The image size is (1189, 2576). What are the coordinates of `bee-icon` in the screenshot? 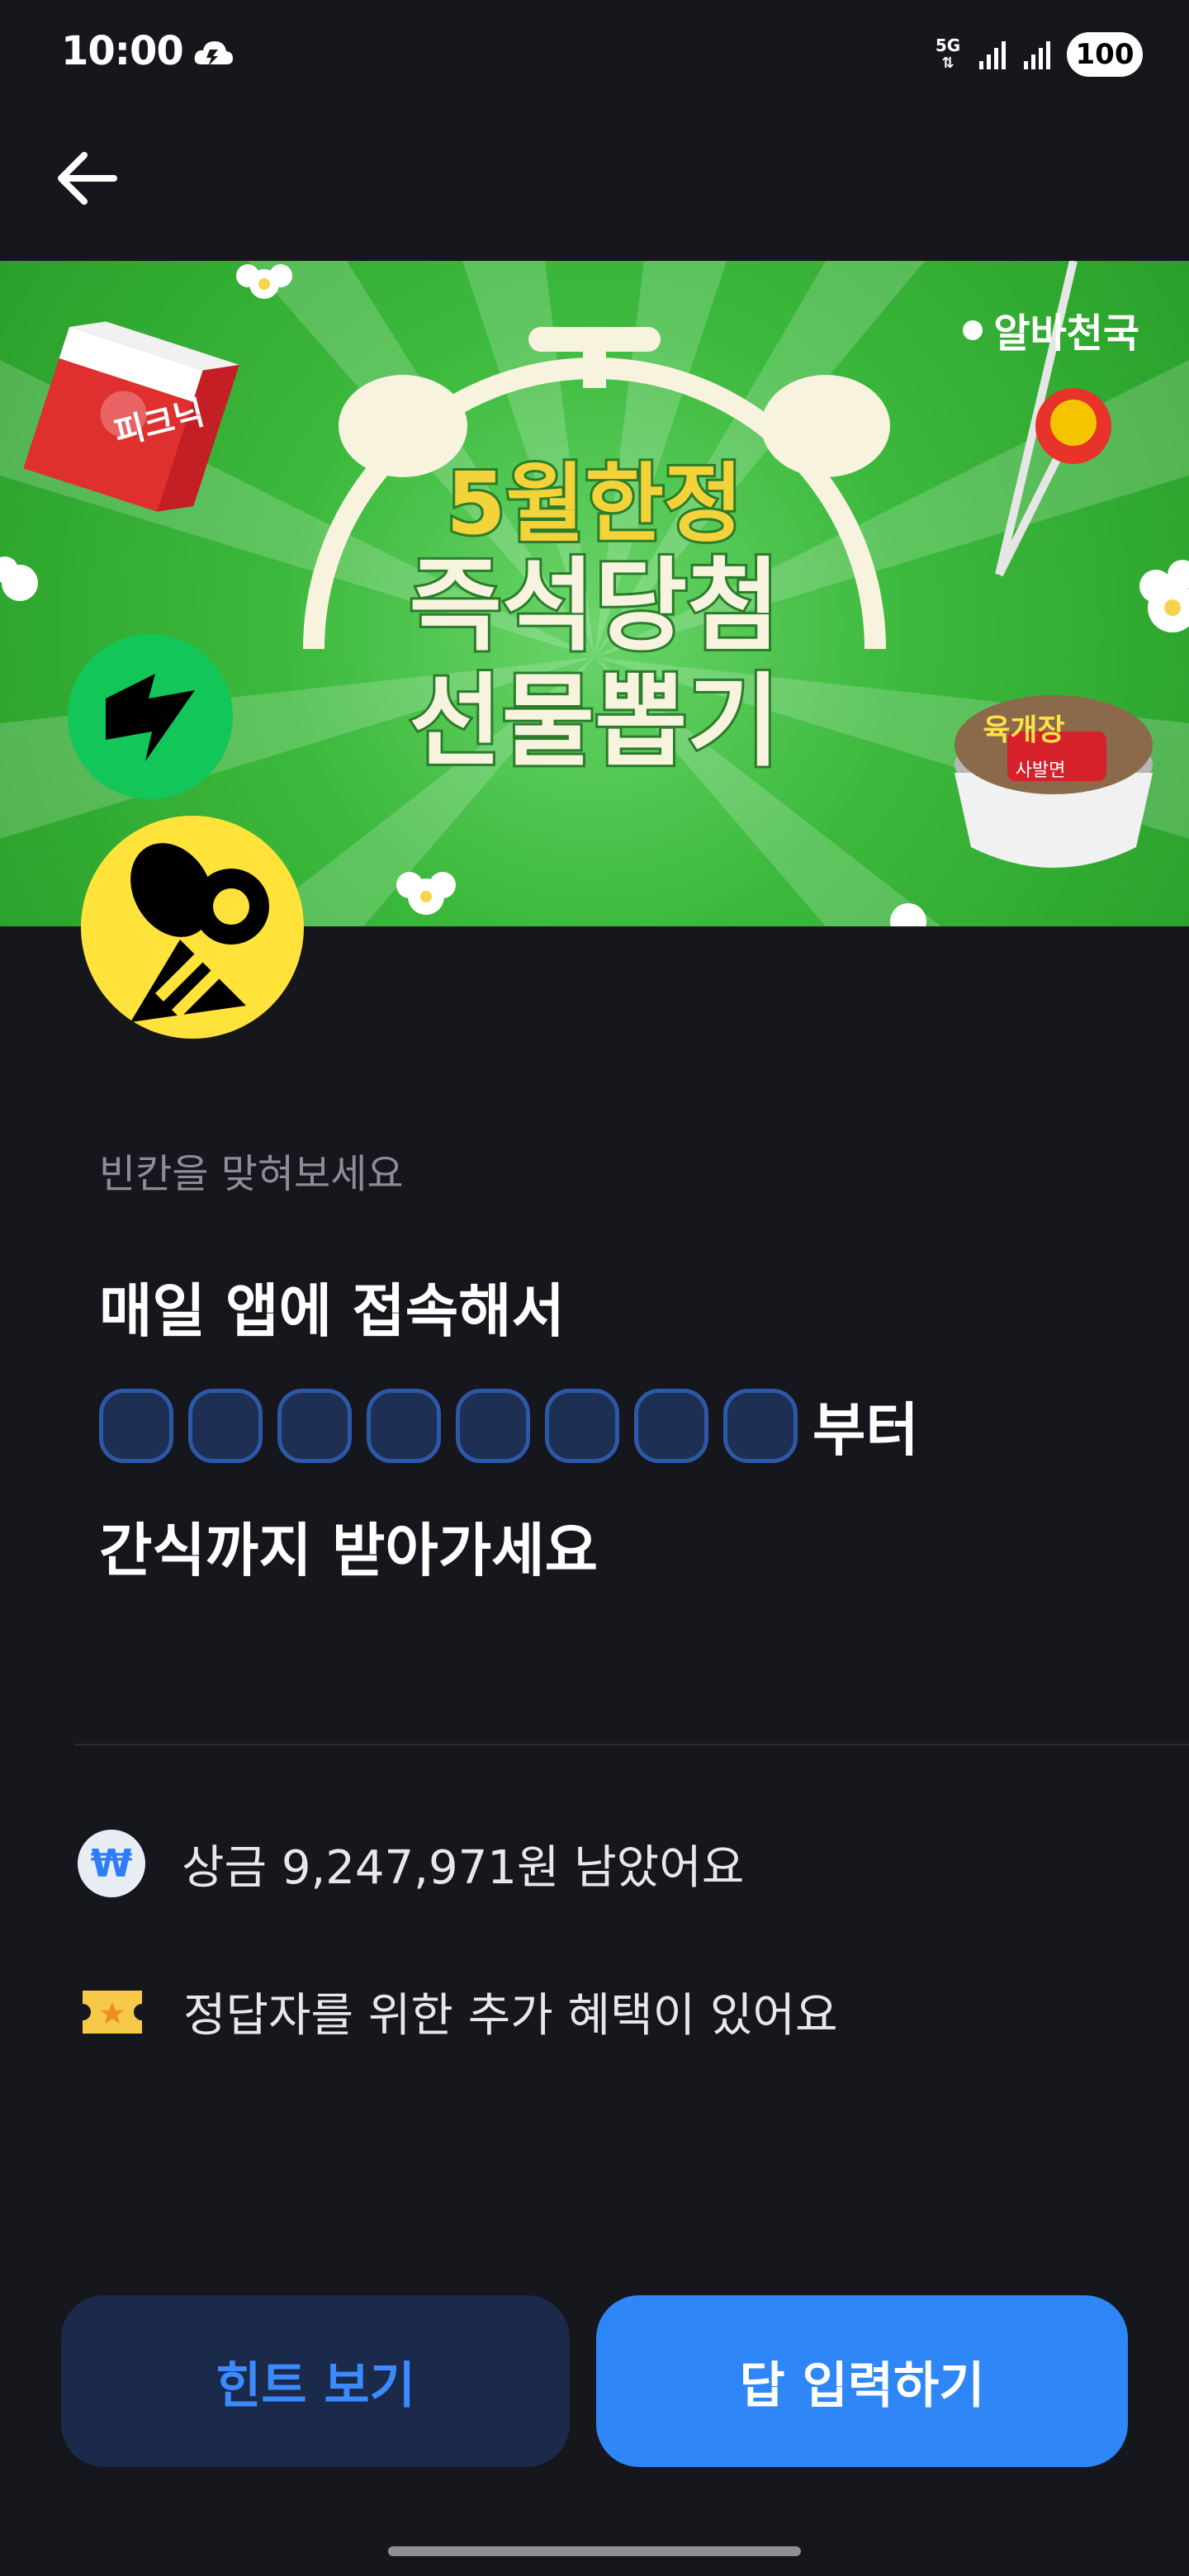 It's located at (192, 927).